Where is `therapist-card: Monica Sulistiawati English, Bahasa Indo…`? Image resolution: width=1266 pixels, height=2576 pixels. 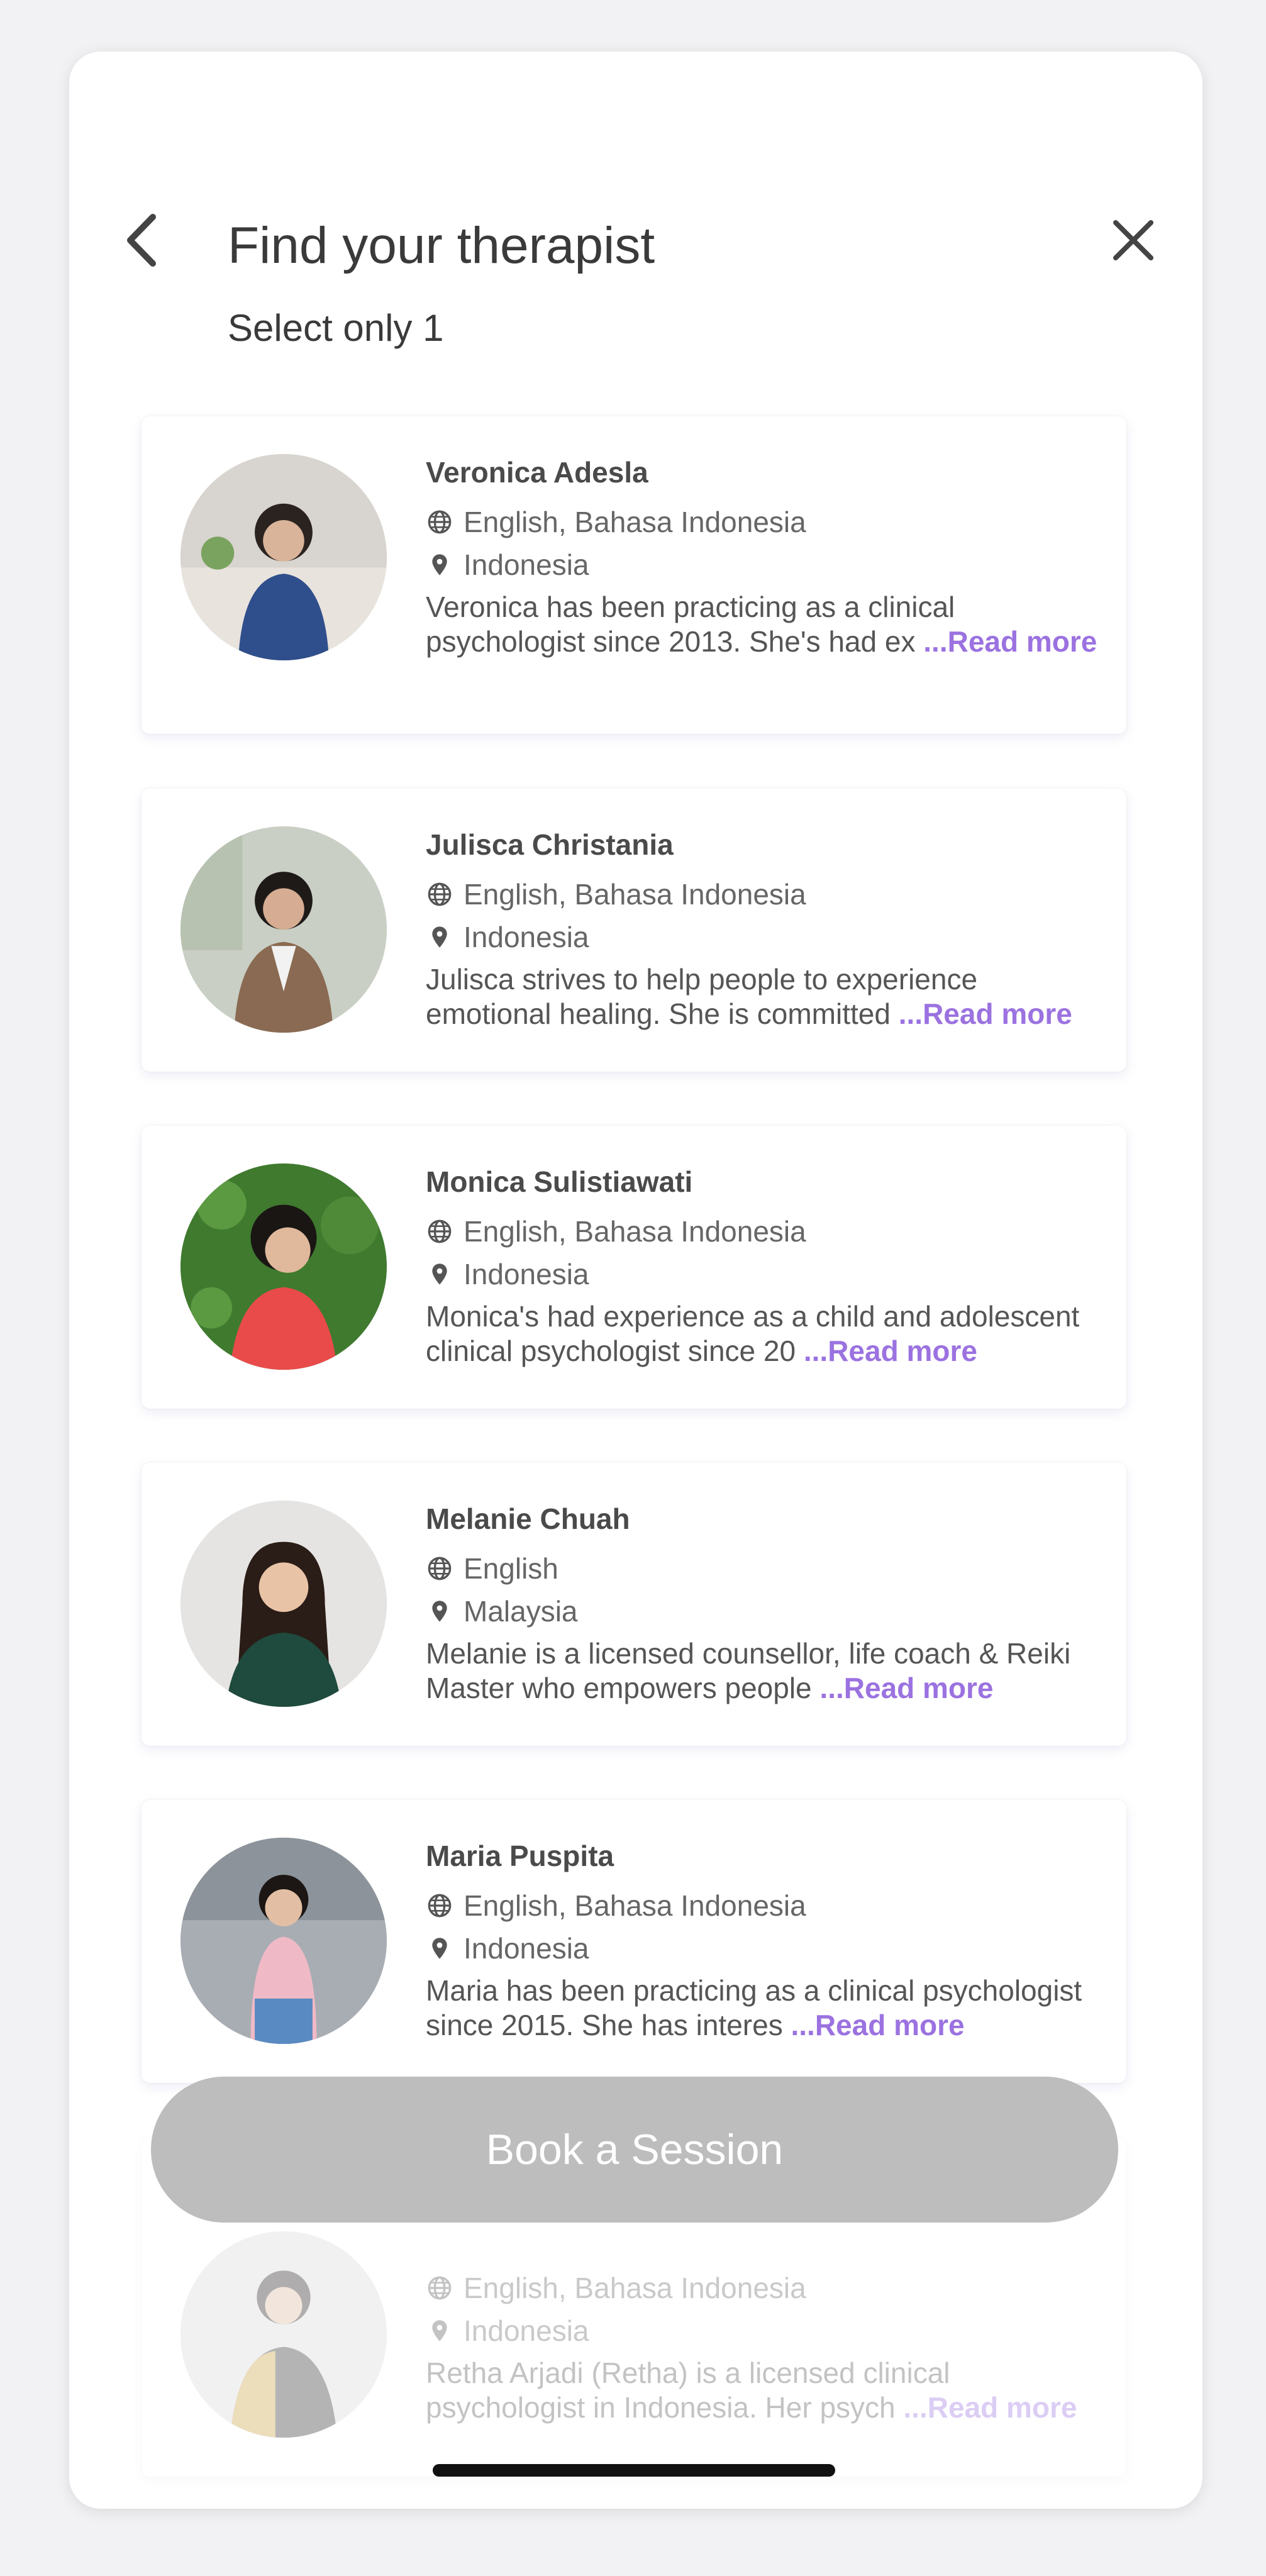 therapist-card: Monica Sulistiawati English, Bahasa Indo… is located at coordinates (634, 1267).